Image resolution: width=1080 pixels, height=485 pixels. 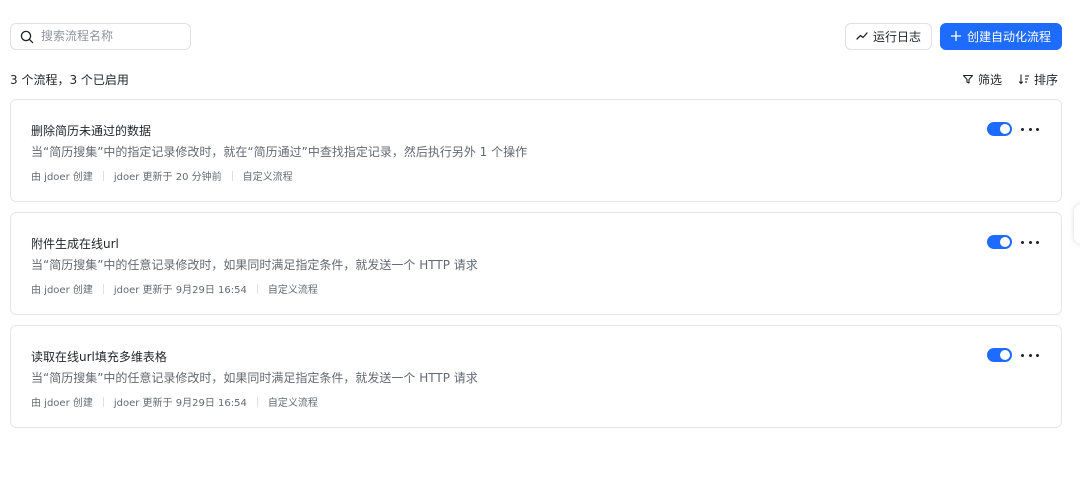 I want to click on flow-title: 删除简历未通过的数据, so click(x=91, y=131).